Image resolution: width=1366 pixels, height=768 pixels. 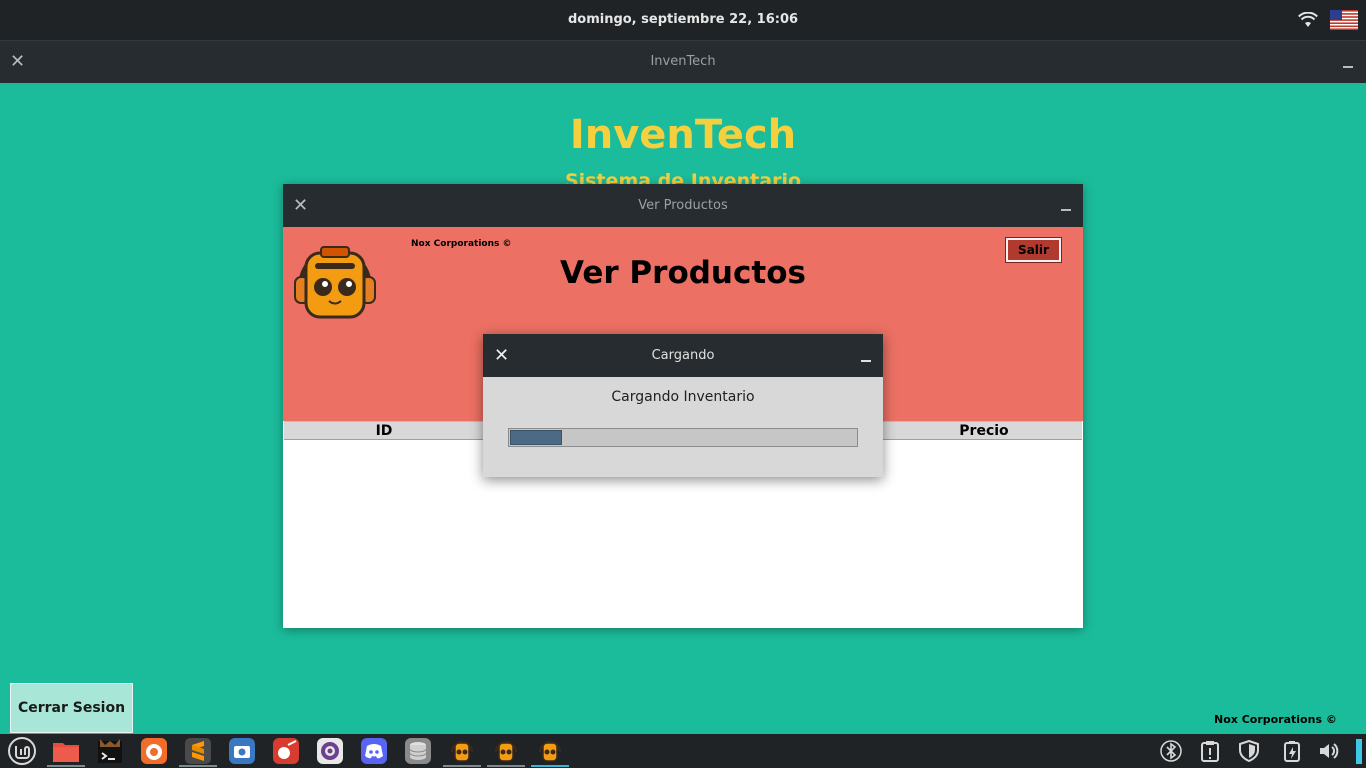 I want to click on ver-productos-window-title: Ver Productos, so click(x=683, y=205).